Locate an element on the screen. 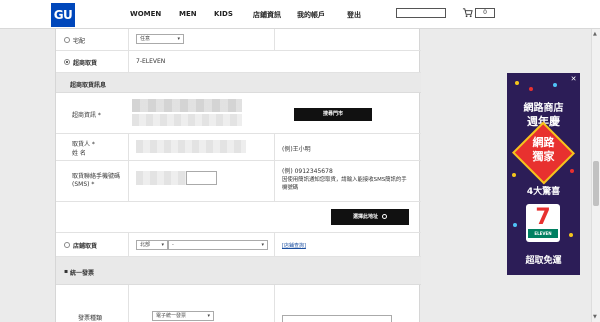 This screenshot has width=600, height=322. cart-count: 0 is located at coordinates (485, 13).